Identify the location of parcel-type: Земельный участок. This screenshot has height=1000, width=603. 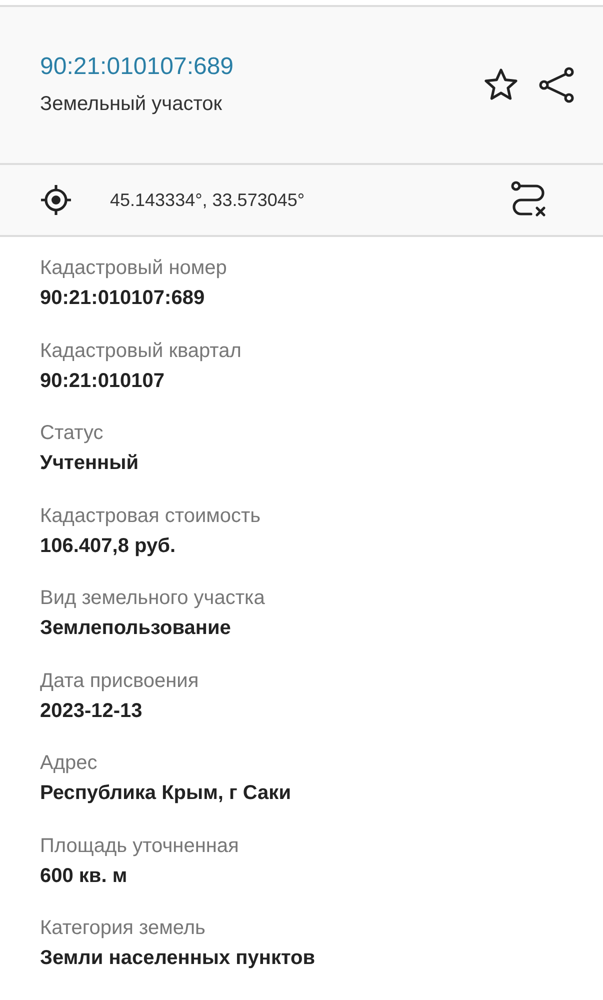
(132, 104).